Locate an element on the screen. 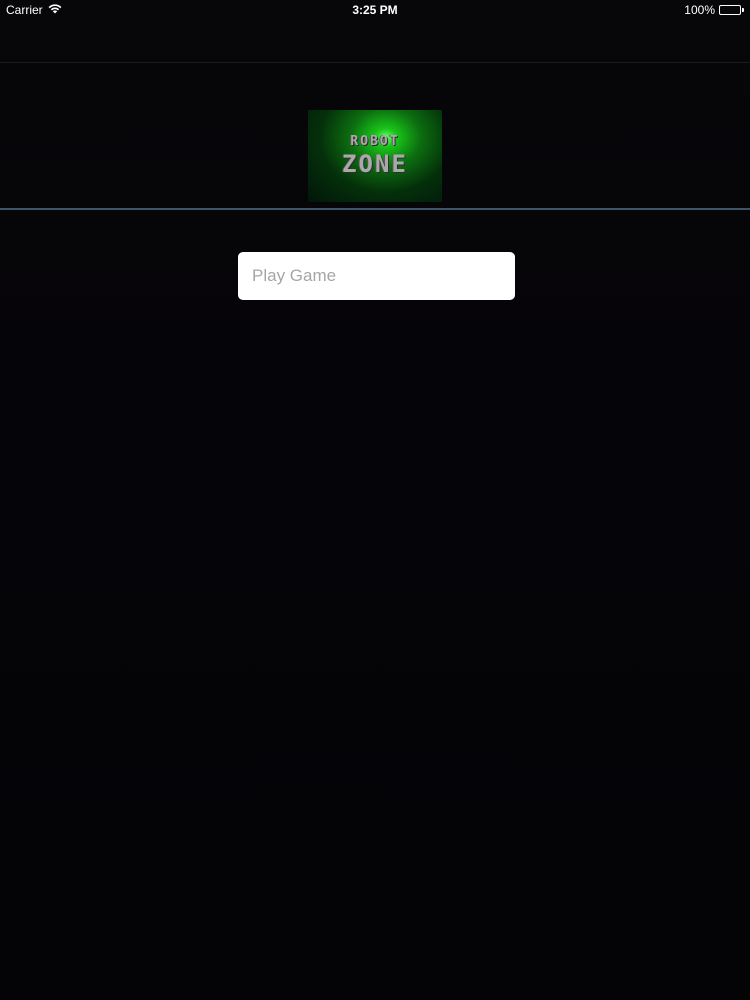  status-bar: Carrier 3:25 PM 100% is located at coordinates (375, 10).